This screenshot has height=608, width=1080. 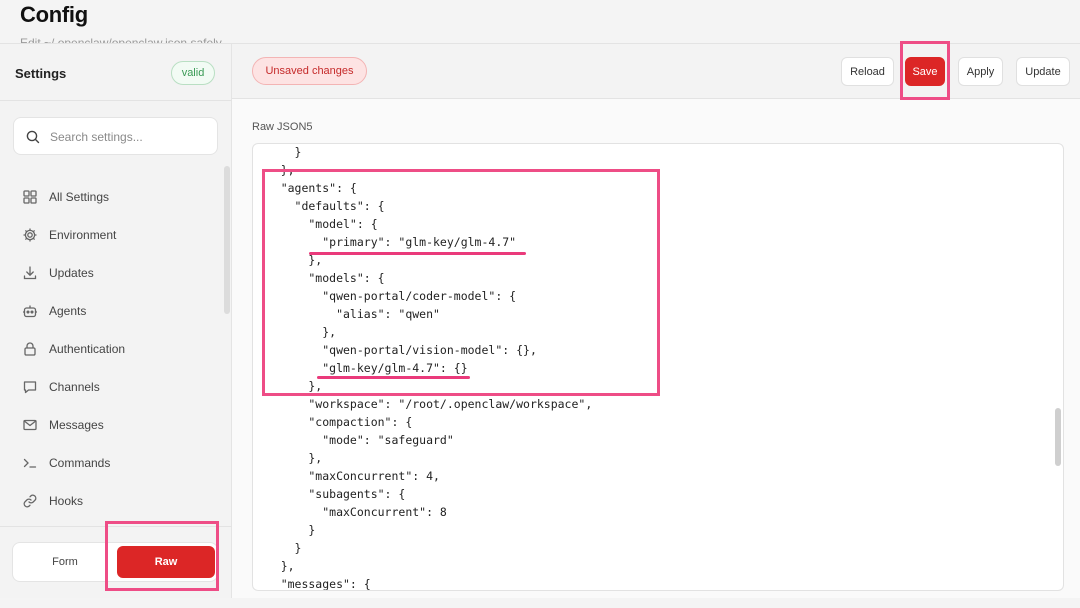 What do you see at coordinates (309, 71) in the screenshot?
I see `unsaved-changes-badge: Unsaved changes` at bounding box center [309, 71].